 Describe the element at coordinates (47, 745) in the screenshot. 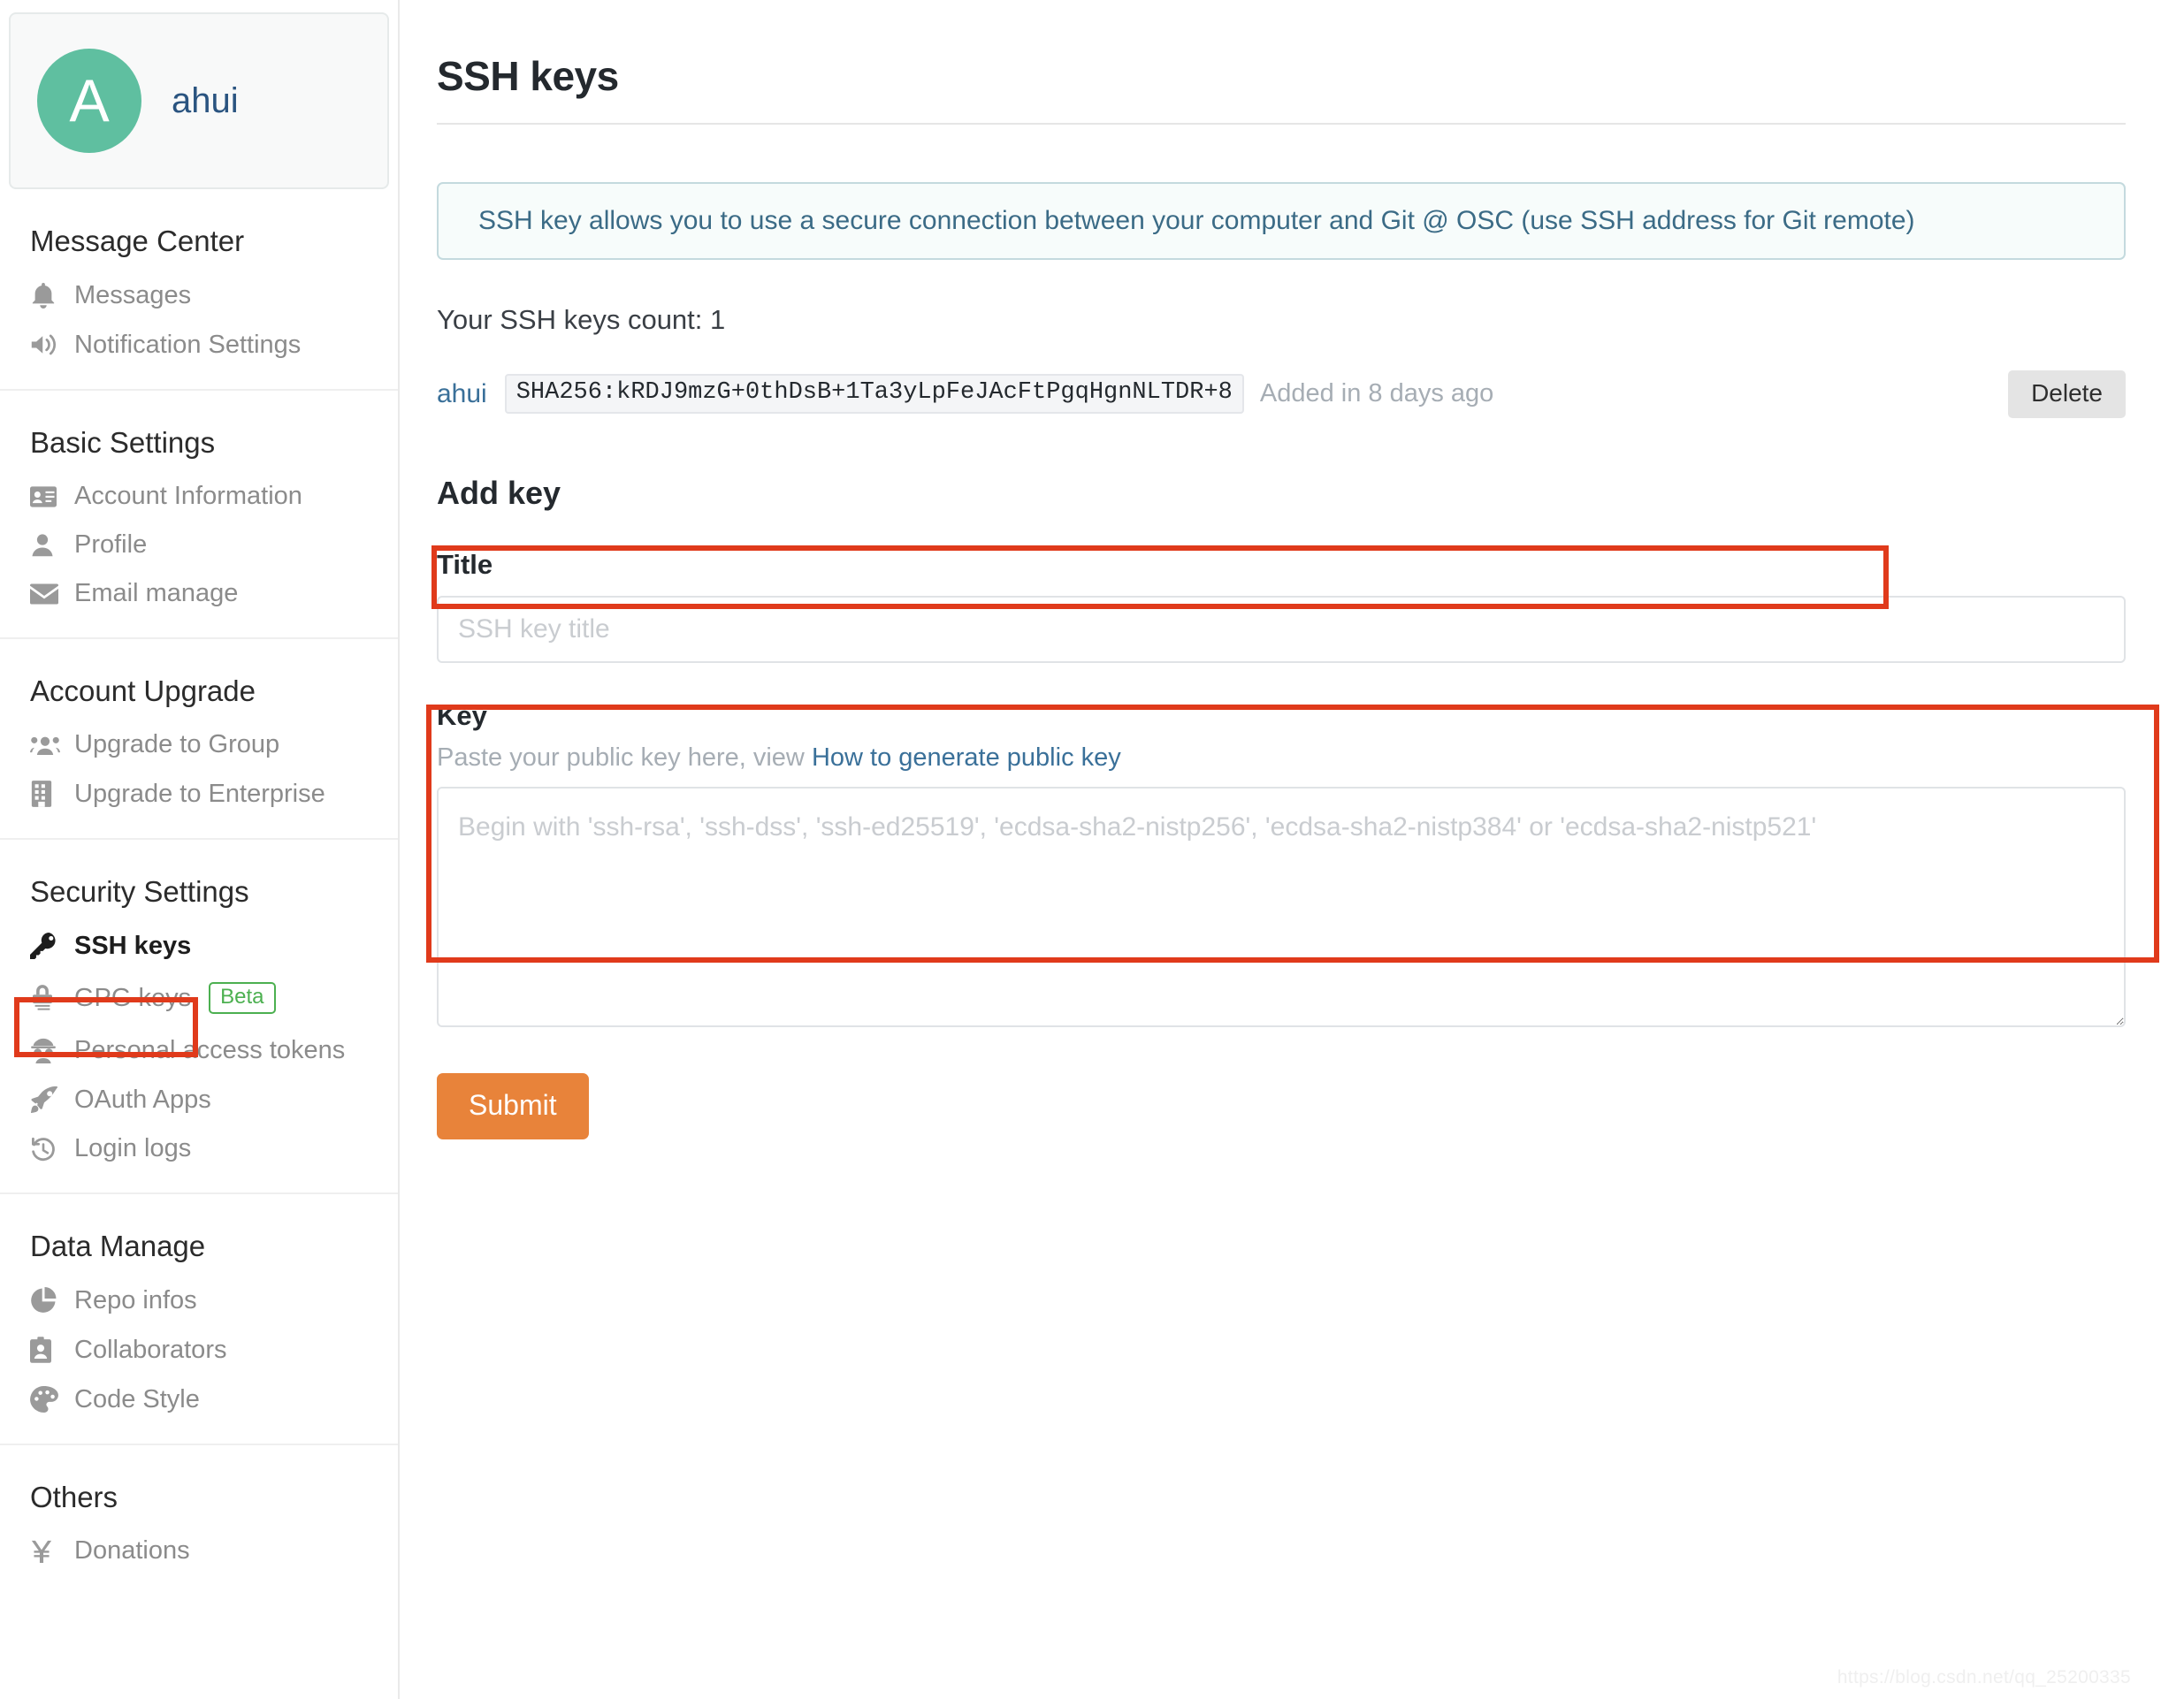

I see `users-icon` at that location.